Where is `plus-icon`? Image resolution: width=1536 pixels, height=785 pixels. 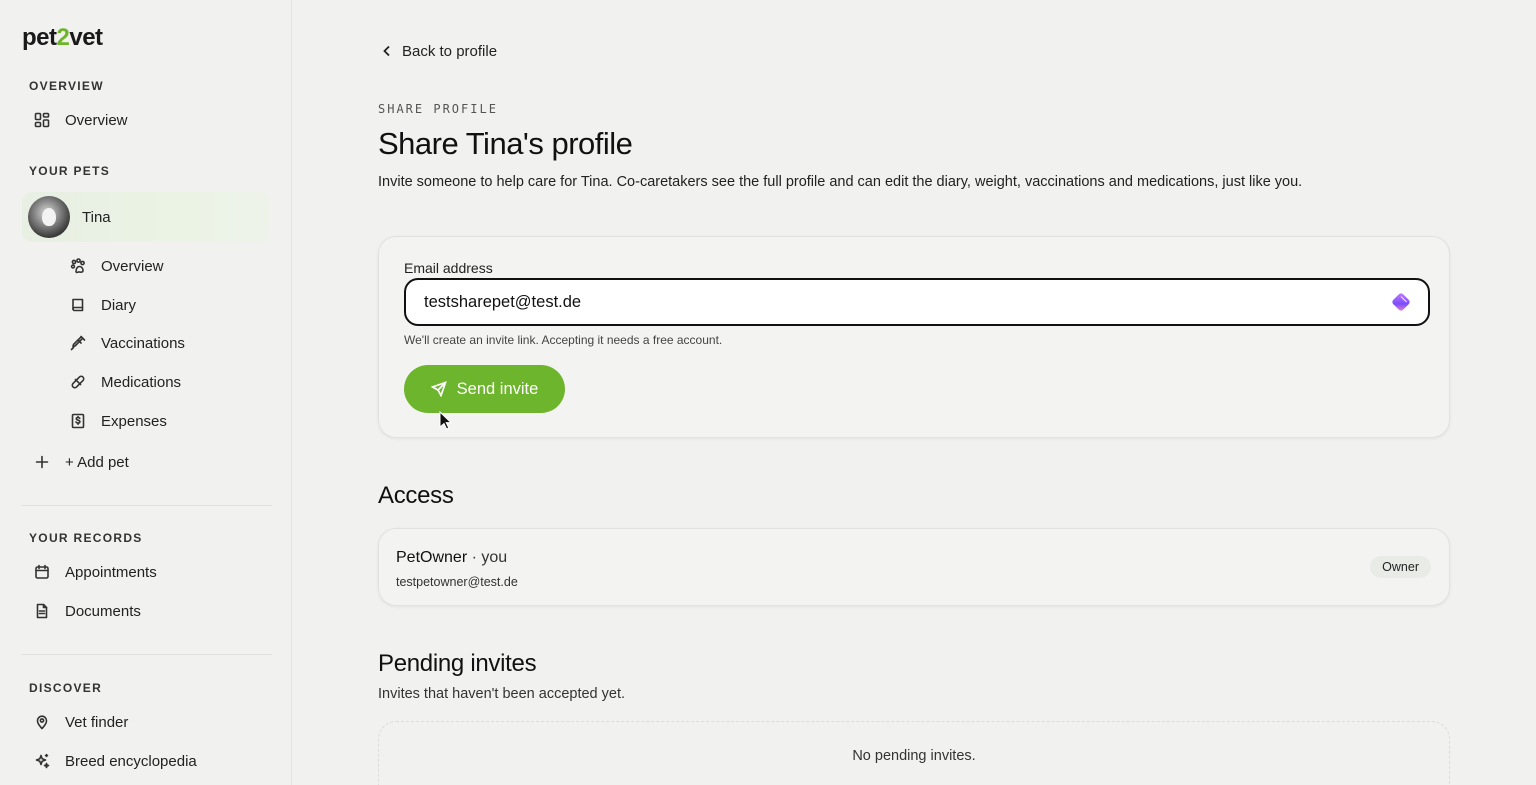 plus-icon is located at coordinates (42, 462).